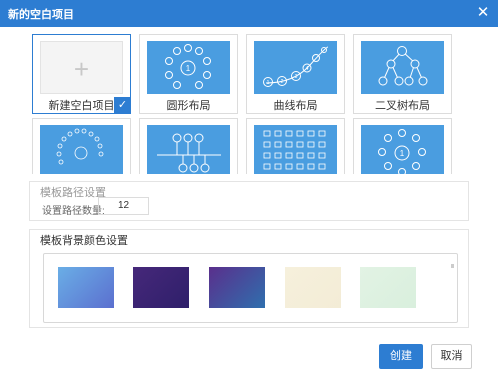  I want to click on dialog-title: 新的空白项目, so click(41, 15).